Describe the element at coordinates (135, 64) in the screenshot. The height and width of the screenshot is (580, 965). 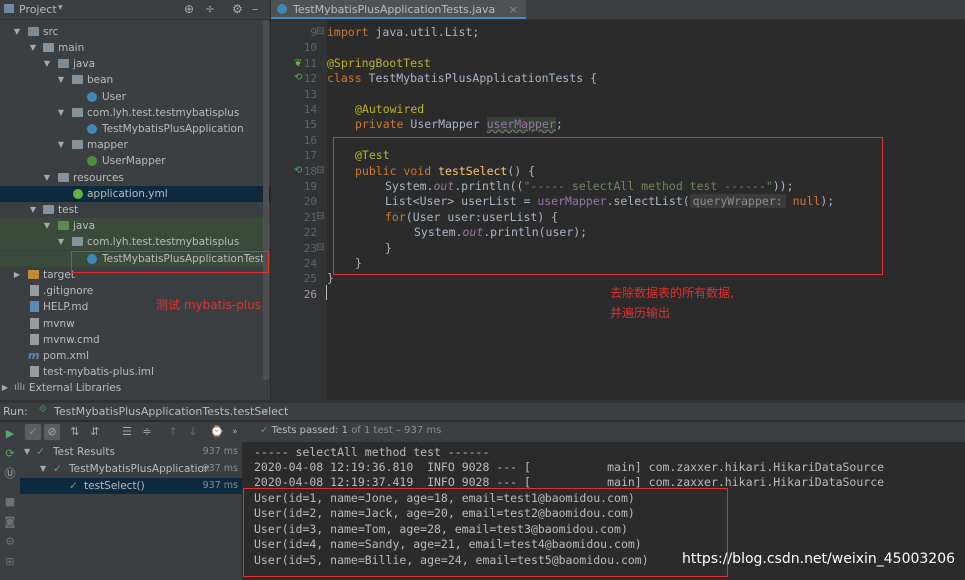
I see `tree-item-java: ▼ java` at that location.